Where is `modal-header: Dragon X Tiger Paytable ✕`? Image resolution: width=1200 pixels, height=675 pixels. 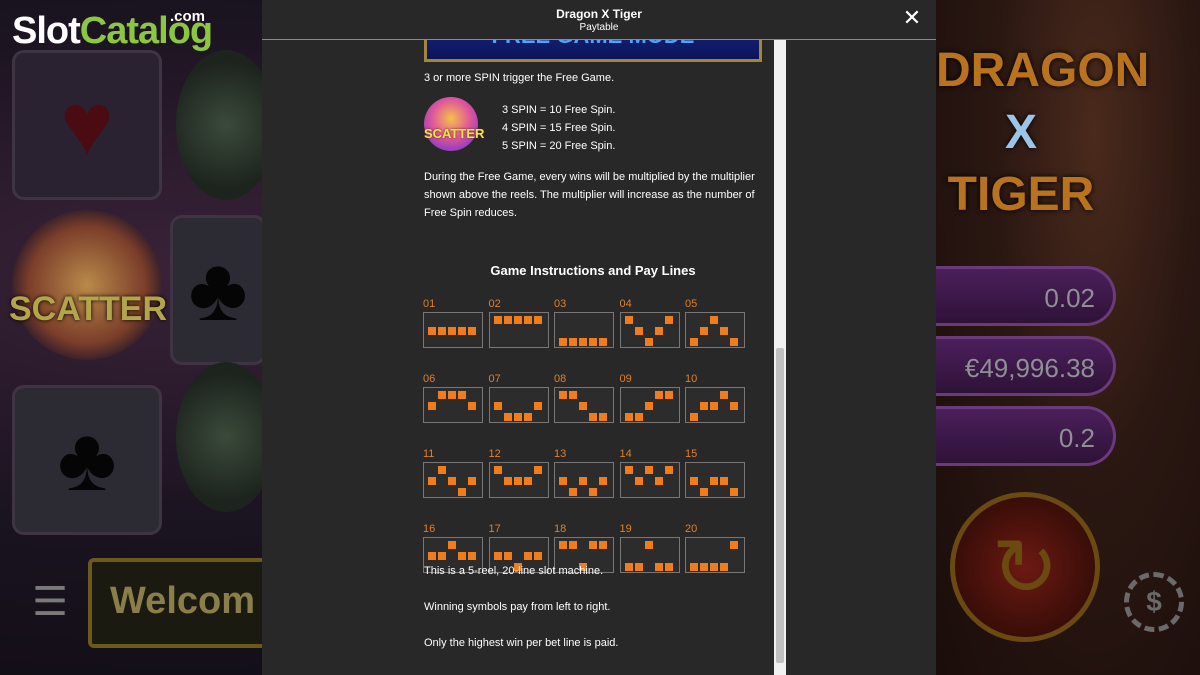
modal-header: Dragon X Tiger Paytable ✕ is located at coordinates (599, 20).